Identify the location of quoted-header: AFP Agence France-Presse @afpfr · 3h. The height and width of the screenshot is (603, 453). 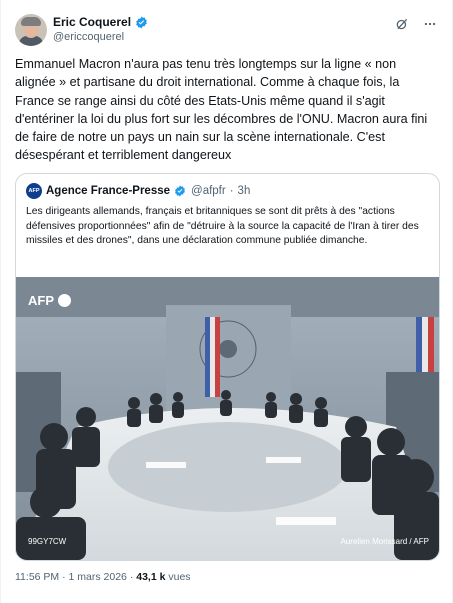
(138, 191).